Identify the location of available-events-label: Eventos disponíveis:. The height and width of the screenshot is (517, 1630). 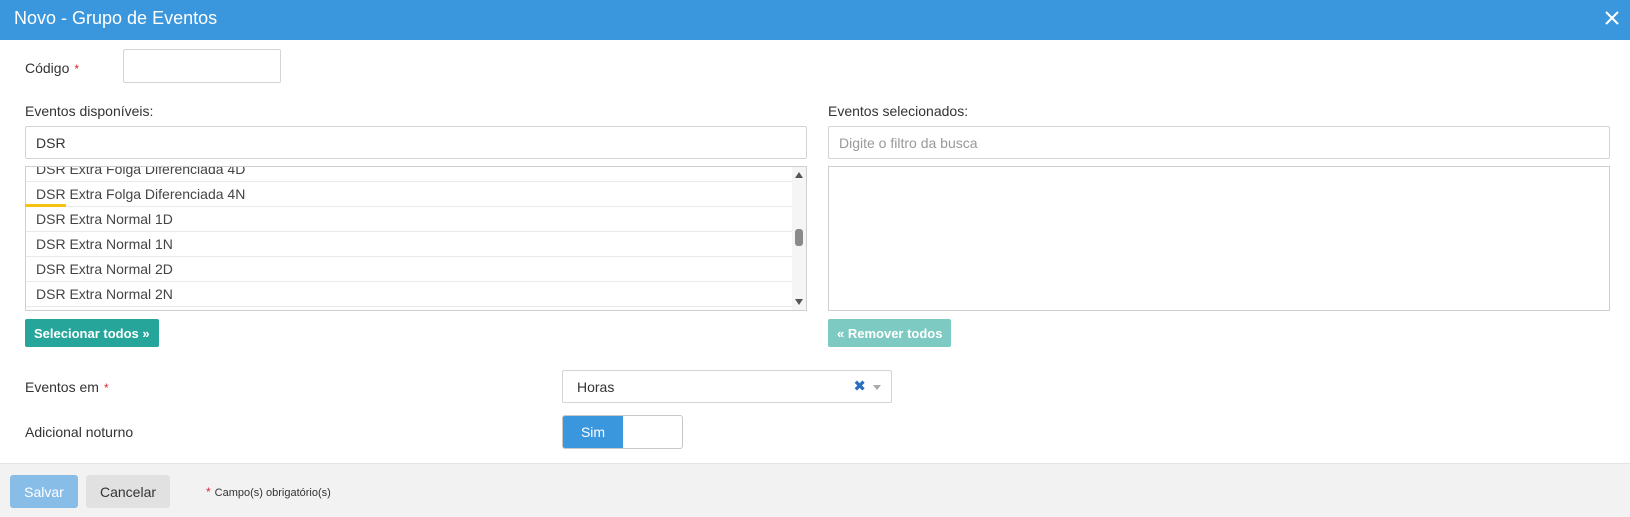
(89, 111).